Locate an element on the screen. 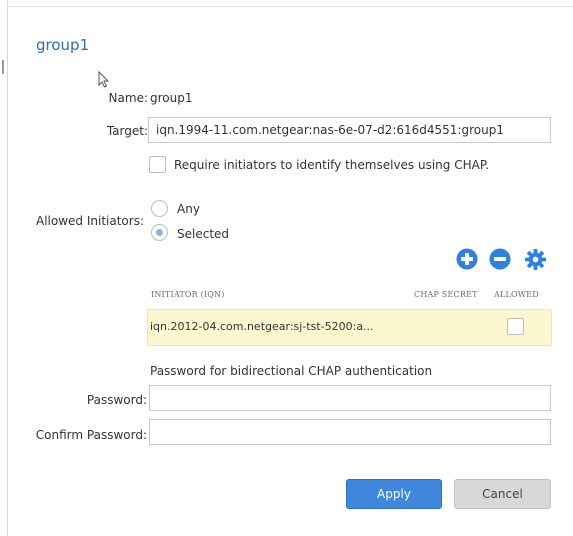 The image size is (573, 536). name-label: Name: is located at coordinates (128, 98).